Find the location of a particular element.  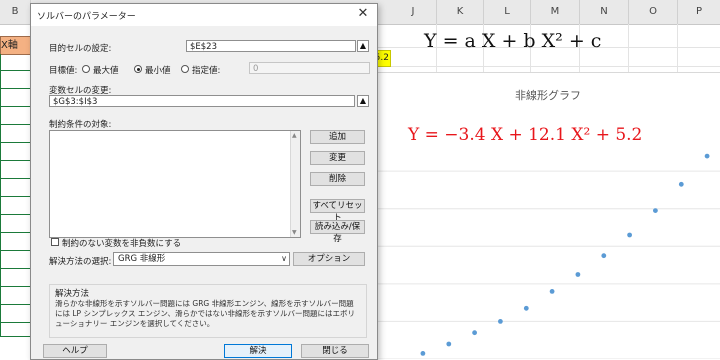

radio-min-label: 最小値 is located at coordinates (158, 70).